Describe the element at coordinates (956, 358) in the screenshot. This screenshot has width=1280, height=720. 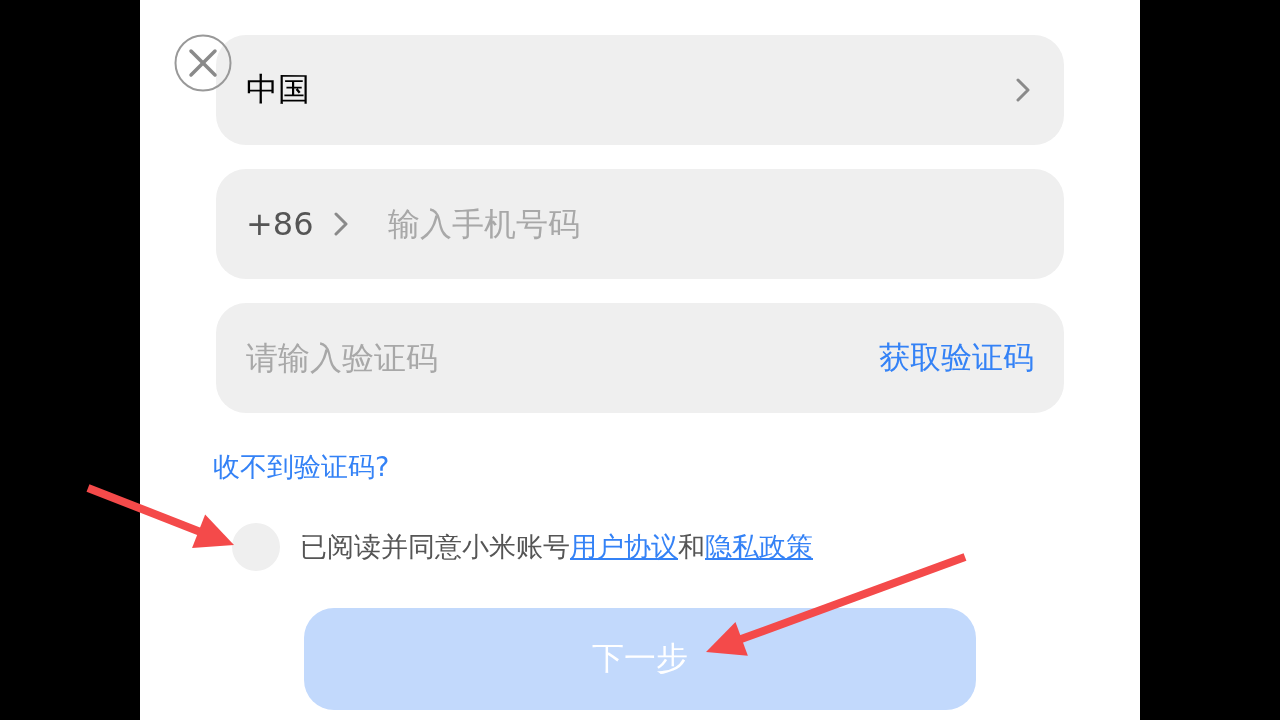
I see `get-code-button: 获取验证码` at that location.